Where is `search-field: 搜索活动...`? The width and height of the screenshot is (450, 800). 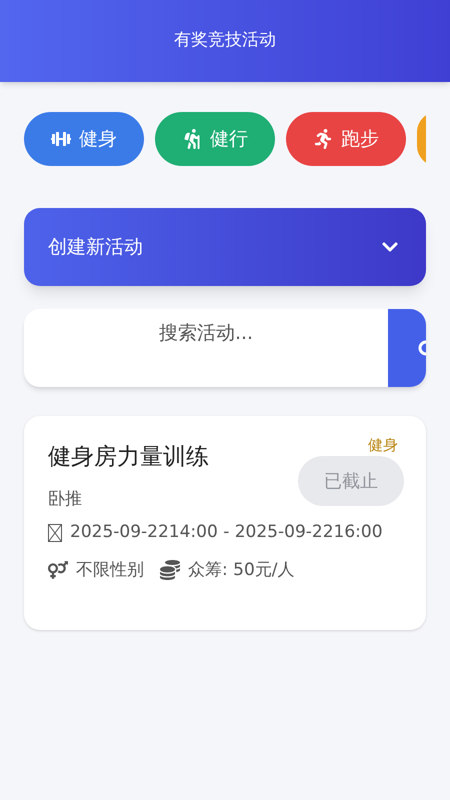 search-field: 搜索活动... is located at coordinates (225, 348).